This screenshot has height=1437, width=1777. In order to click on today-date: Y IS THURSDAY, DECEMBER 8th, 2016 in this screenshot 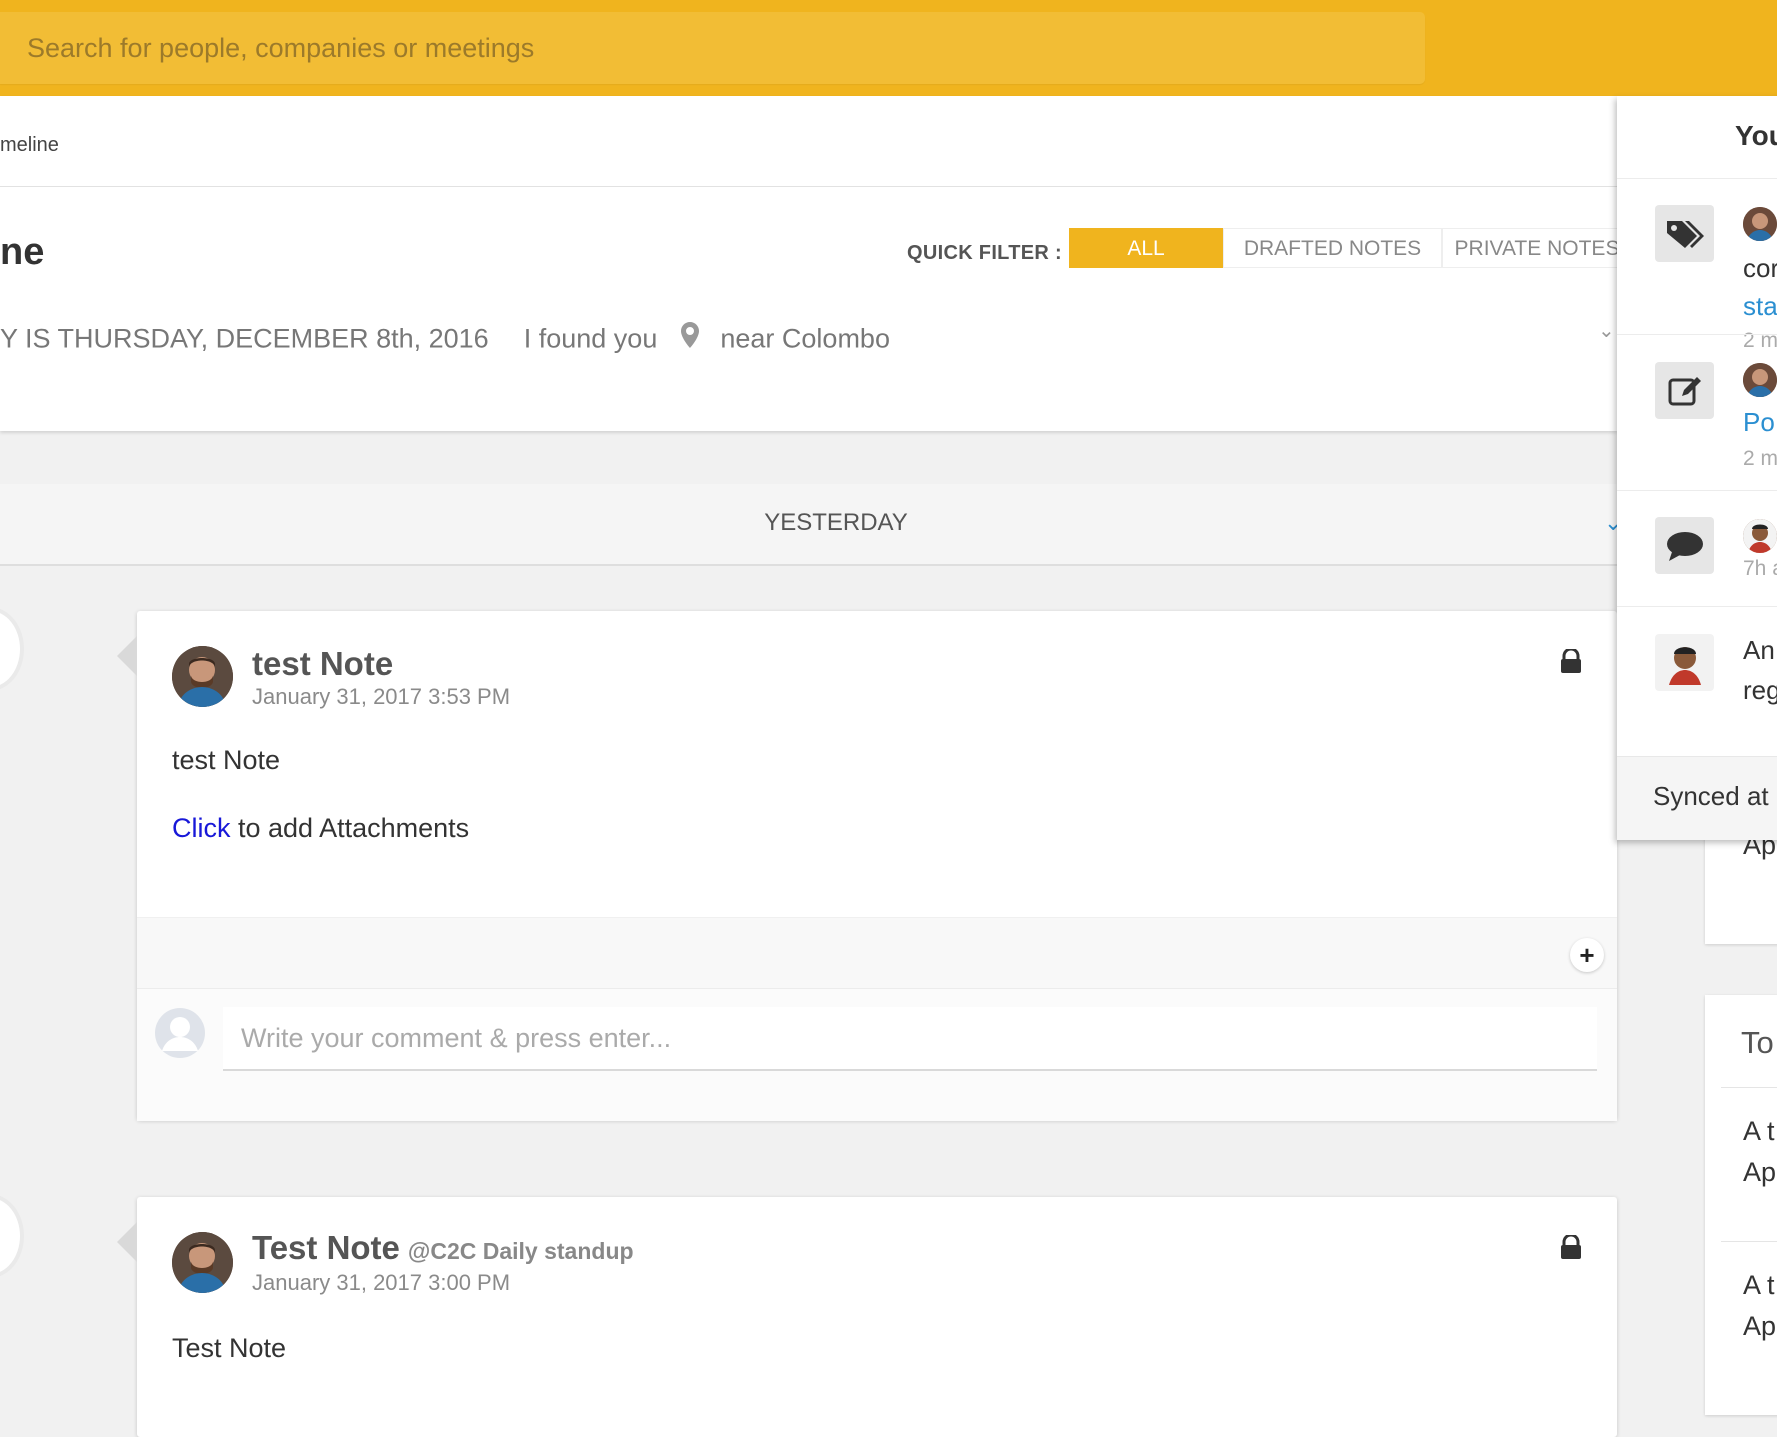, I will do `click(244, 338)`.